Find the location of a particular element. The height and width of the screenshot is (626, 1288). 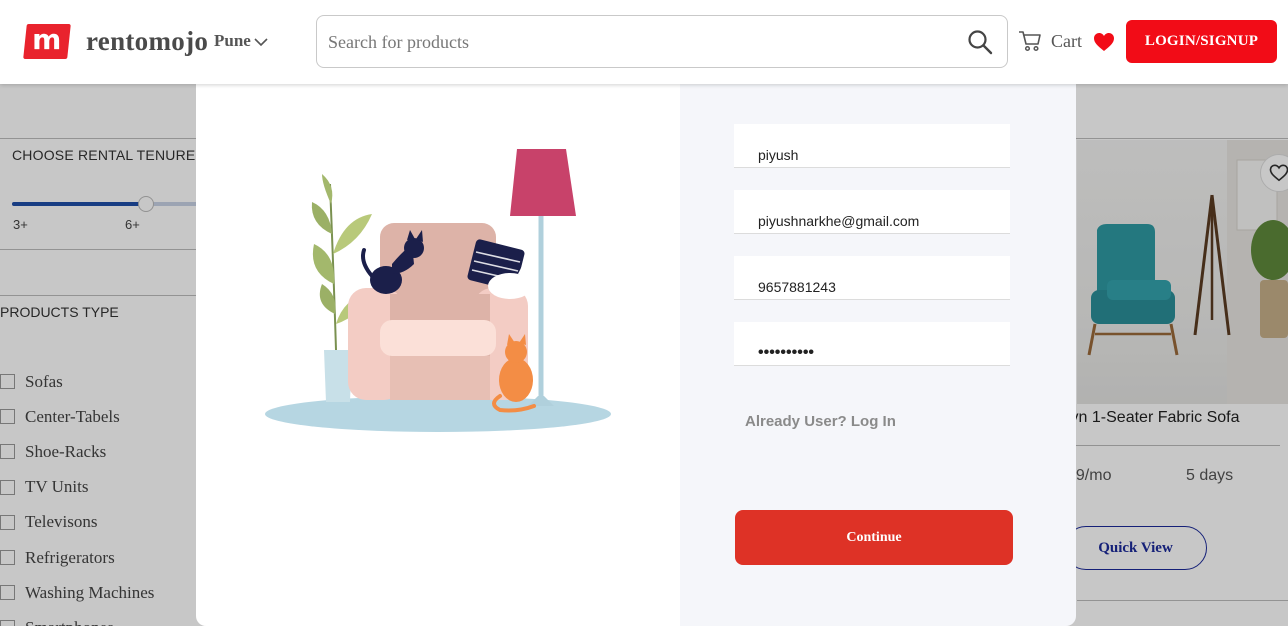

chevron-down-icon is located at coordinates (261, 41).